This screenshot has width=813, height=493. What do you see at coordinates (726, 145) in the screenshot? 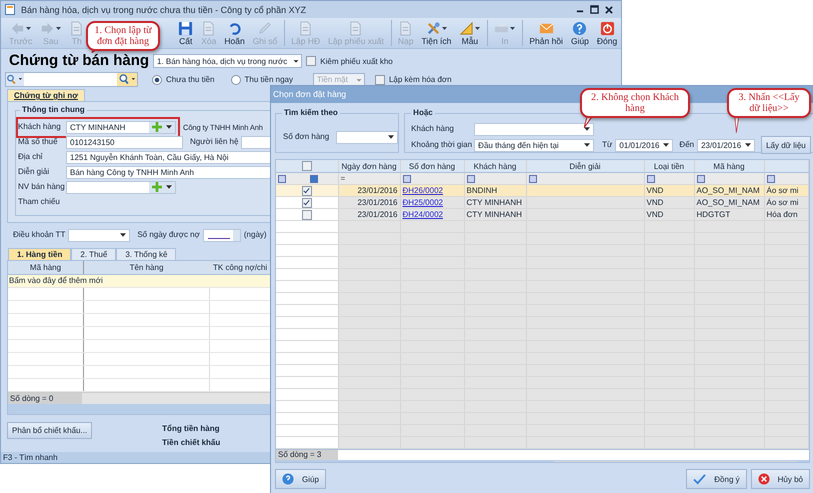
I see `date-picker: 23/01/2016` at bounding box center [726, 145].